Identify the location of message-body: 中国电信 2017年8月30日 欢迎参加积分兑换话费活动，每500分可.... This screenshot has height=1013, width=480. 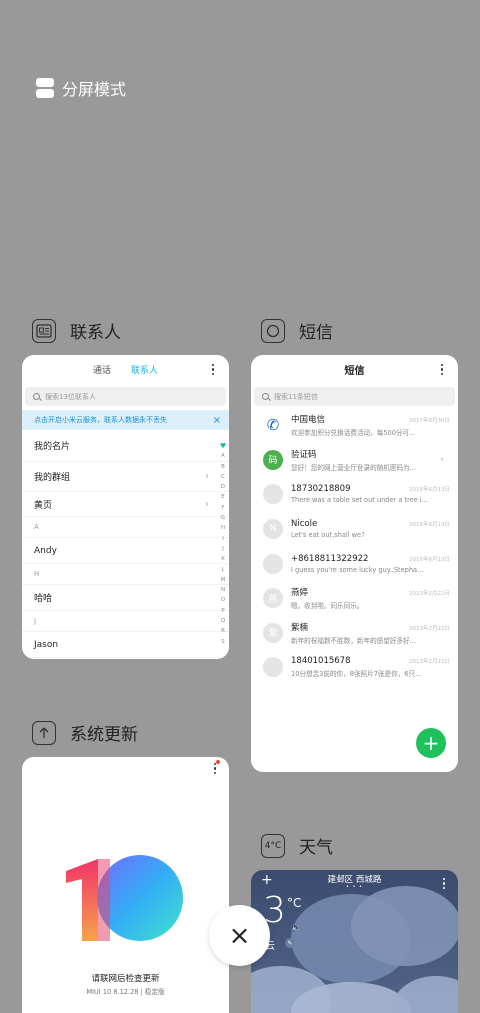
(370, 425).